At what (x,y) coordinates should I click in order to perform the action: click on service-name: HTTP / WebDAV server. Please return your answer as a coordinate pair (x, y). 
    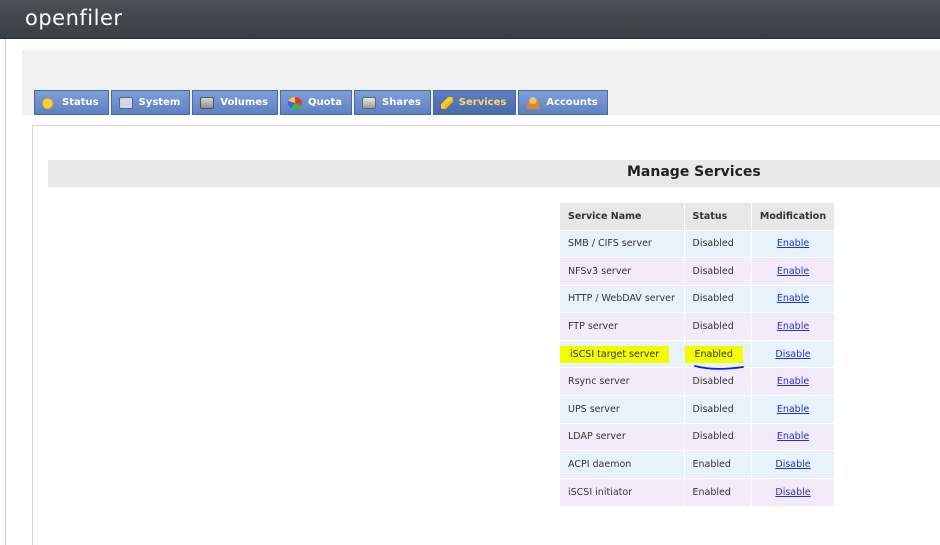
    Looking at the image, I should click on (622, 298).